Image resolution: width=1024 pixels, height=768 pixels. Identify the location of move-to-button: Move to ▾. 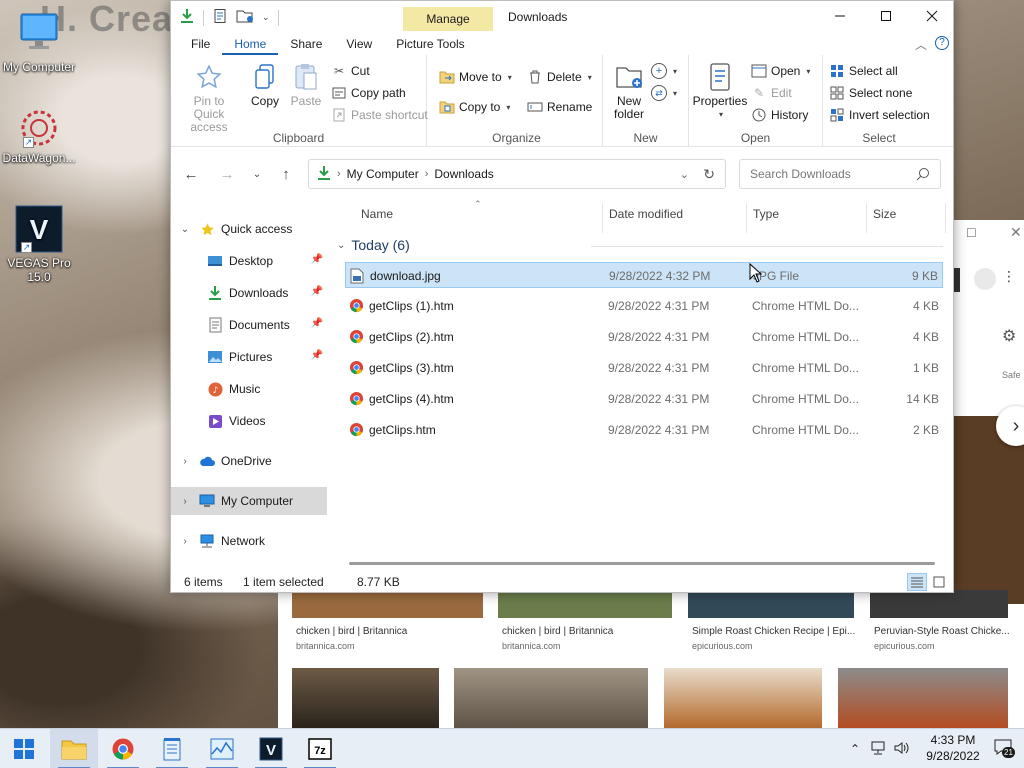
(475, 77).